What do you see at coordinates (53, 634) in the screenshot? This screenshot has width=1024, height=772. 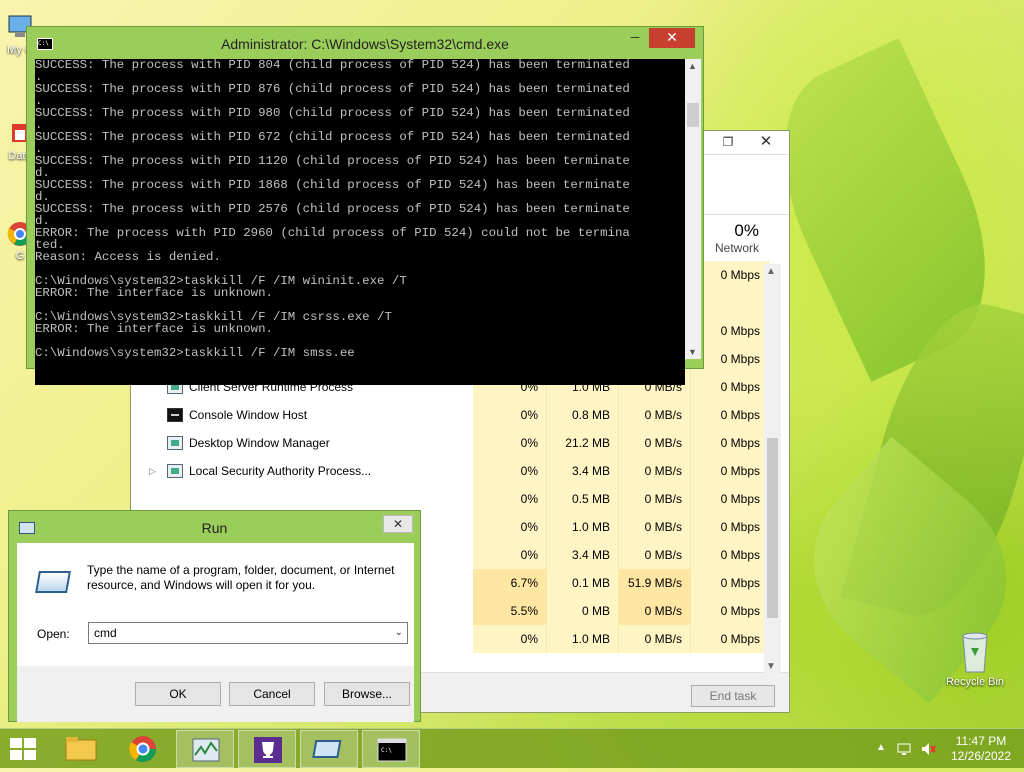 I see `open-label: Open:` at bounding box center [53, 634].